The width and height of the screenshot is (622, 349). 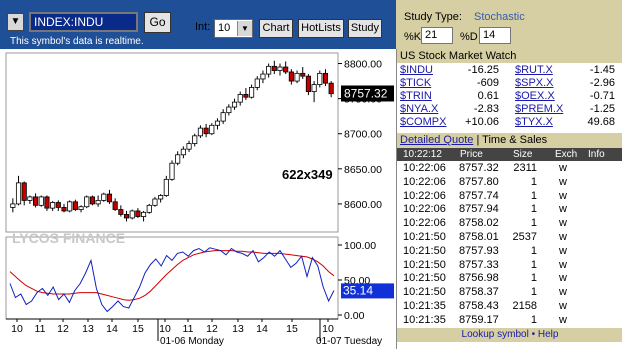 What do you see at coordinates (307, 174) in the screenshot?
I see `size-overlay-text: 622x349` at bounding box center [307, 174].